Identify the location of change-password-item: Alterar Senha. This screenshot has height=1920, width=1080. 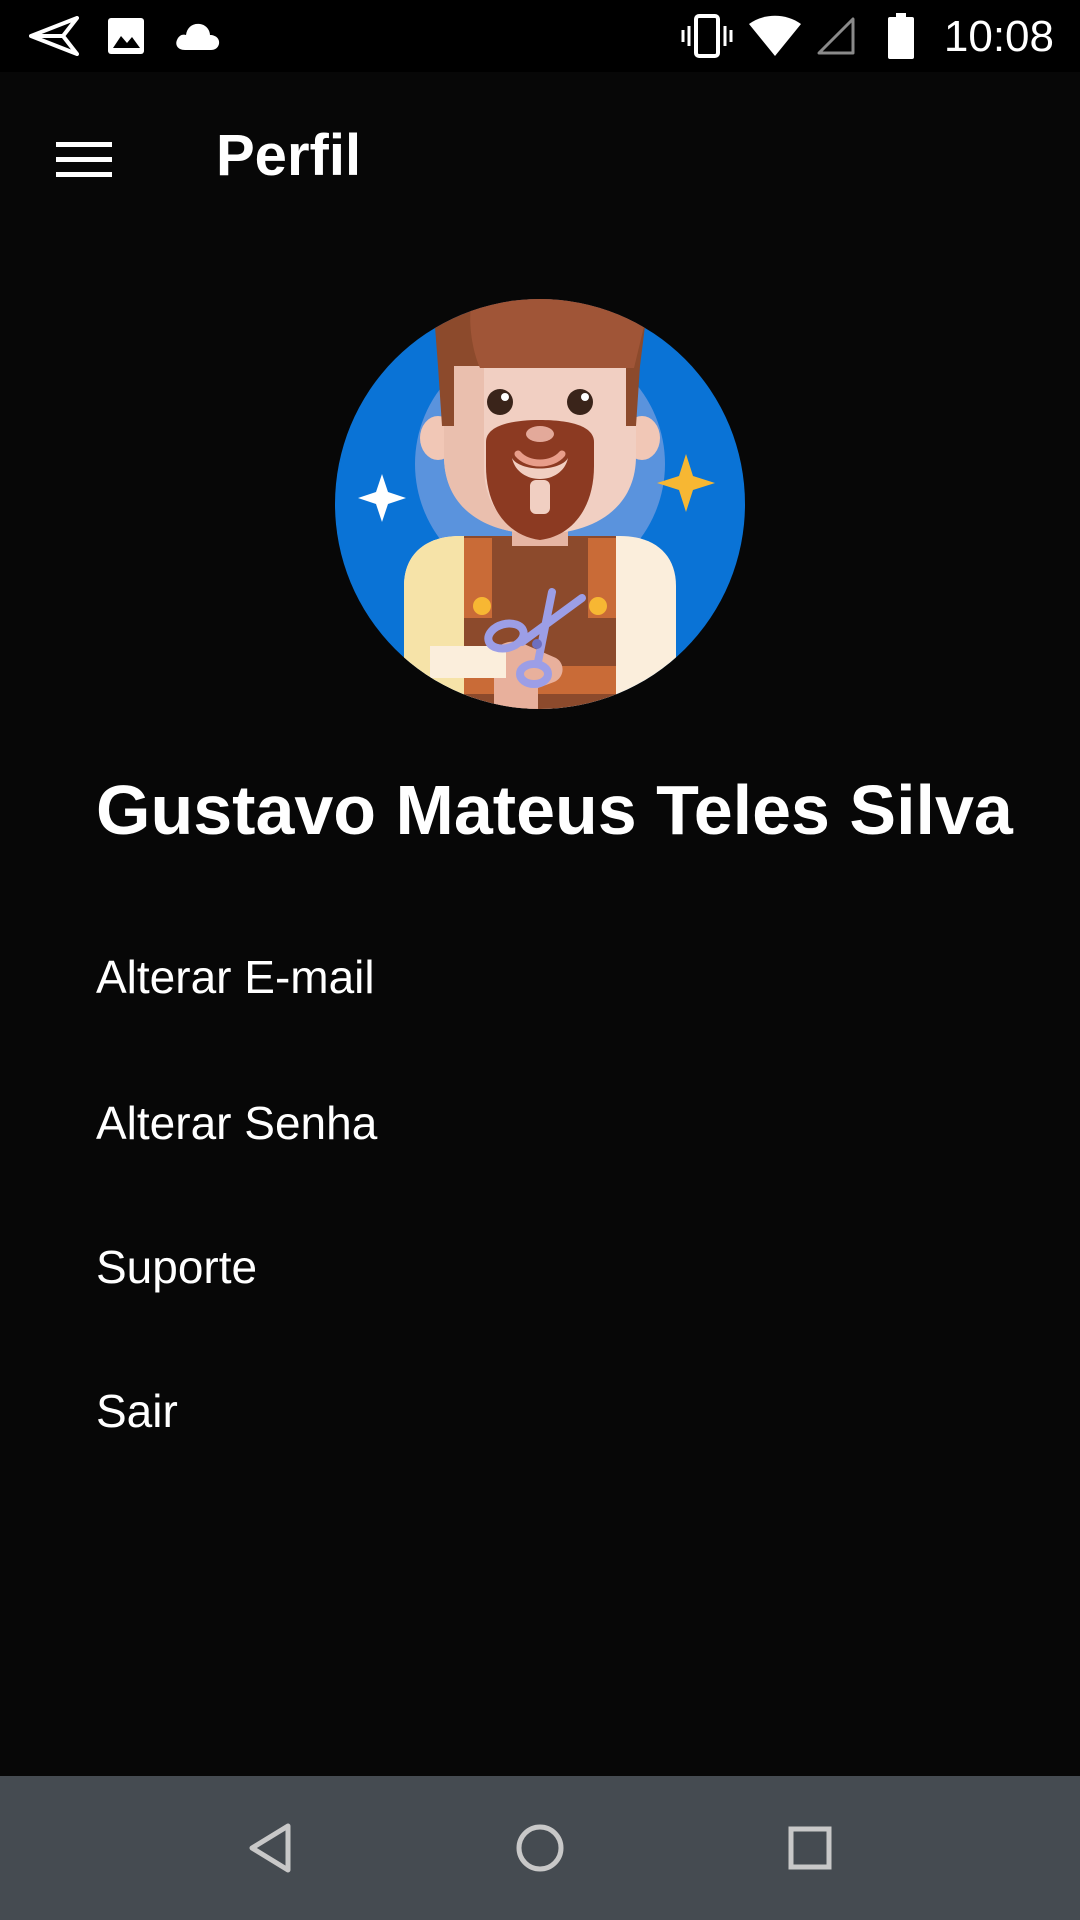
(236, 1123).